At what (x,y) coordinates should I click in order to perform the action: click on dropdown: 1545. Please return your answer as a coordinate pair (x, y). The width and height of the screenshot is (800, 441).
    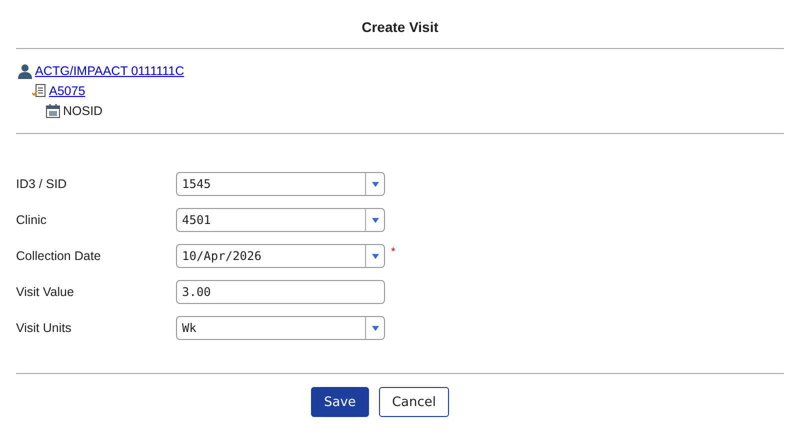
    Looking at the image, I should click on (280, 184).